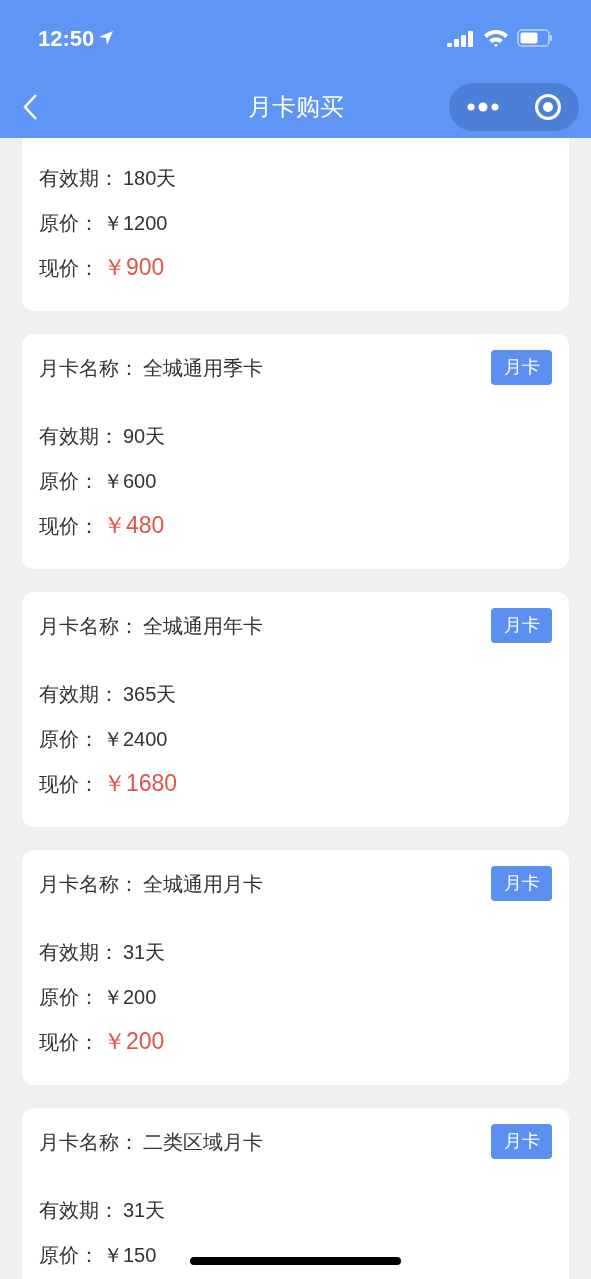 The height and width of the screenshot is (1279, 591). What do you see at coordinates (150, 178) in the screenshot?
I see `field-value: 180天` at bounding box center [150, 178].